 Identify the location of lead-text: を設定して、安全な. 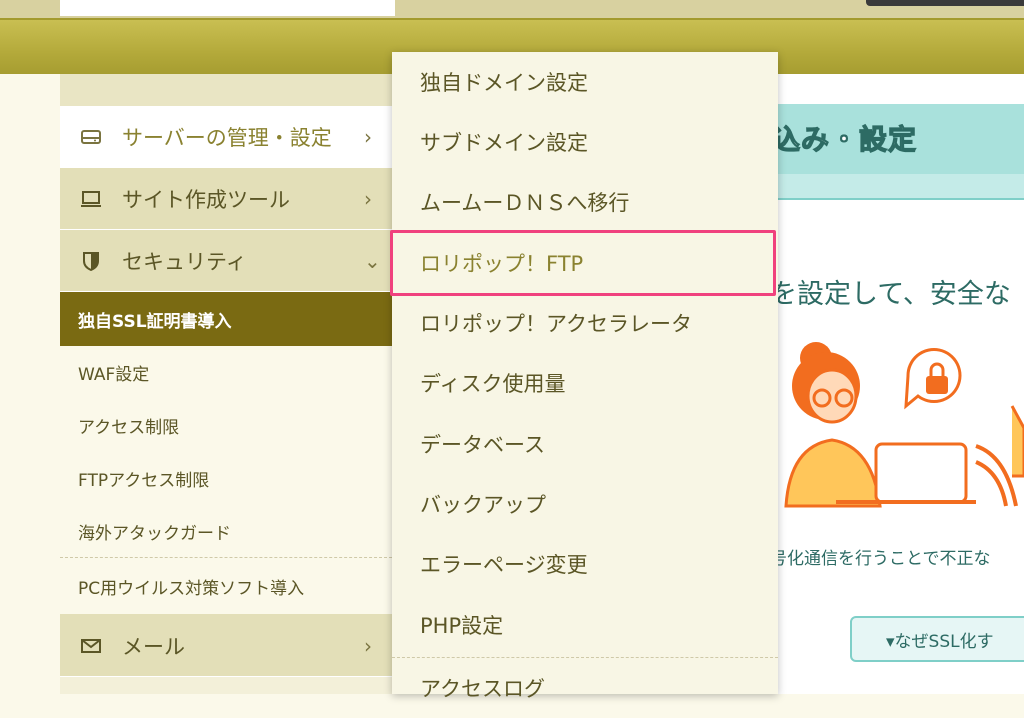
(890, 294).